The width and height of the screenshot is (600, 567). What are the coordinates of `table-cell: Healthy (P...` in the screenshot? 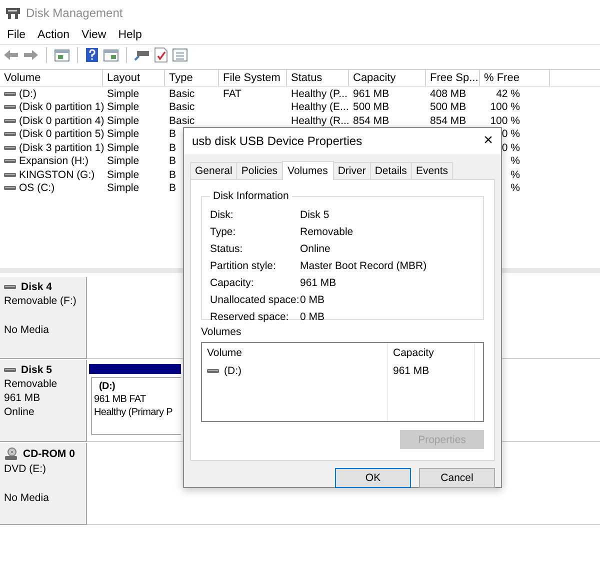 It's located at (319, 94).